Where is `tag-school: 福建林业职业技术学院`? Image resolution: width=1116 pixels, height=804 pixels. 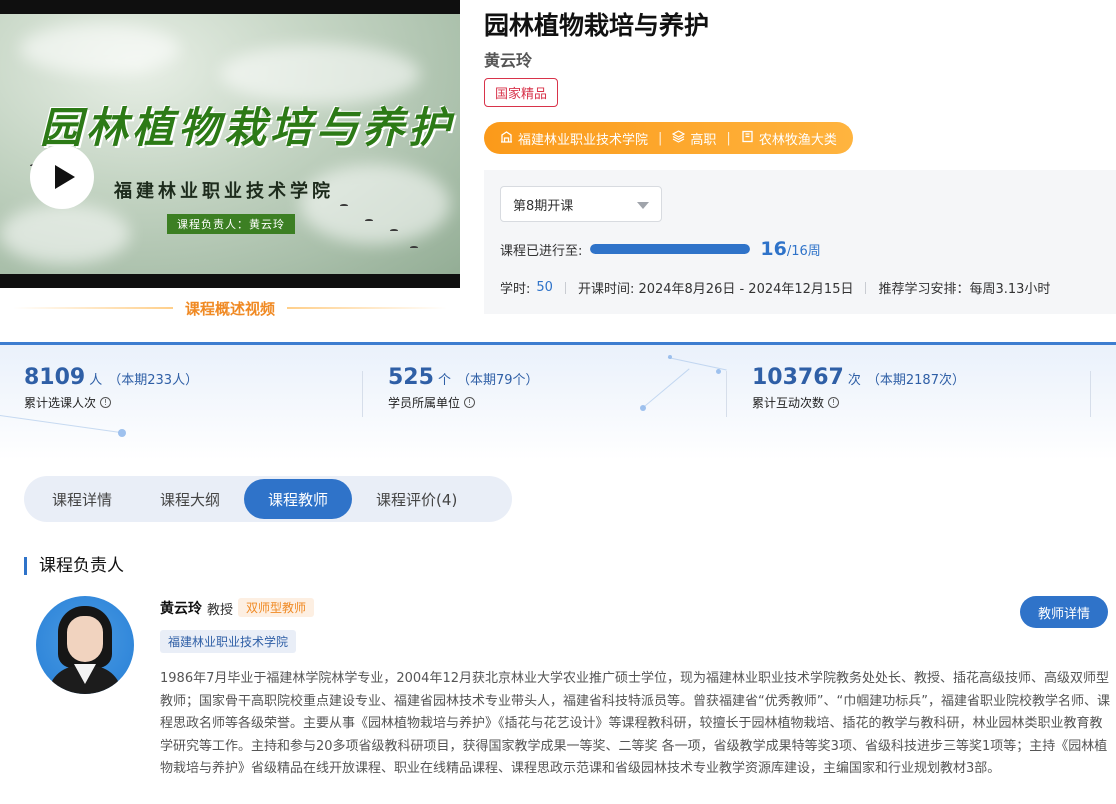 tag-school: 福建林业职业技术学院 is located at coordinates (583, 138).